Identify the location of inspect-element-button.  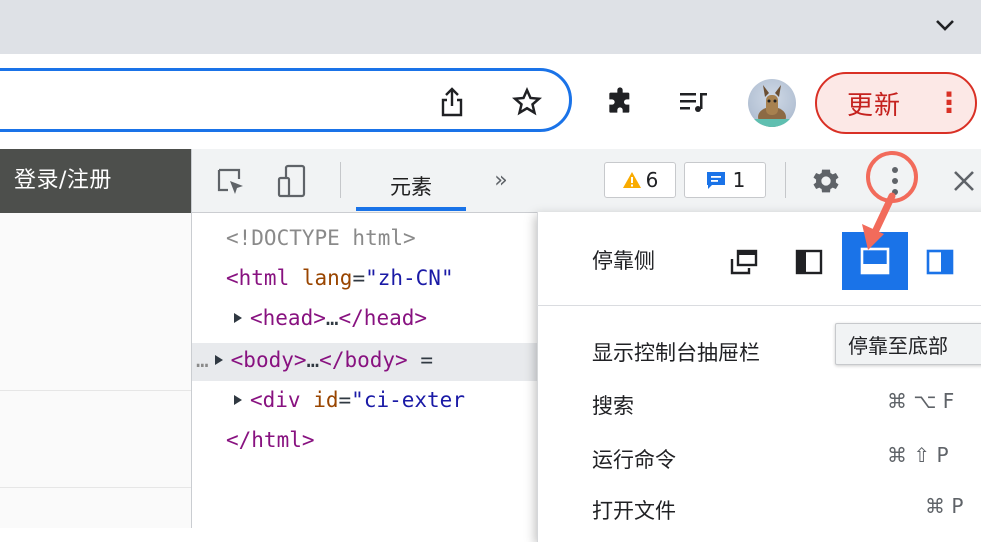
(231, 182).